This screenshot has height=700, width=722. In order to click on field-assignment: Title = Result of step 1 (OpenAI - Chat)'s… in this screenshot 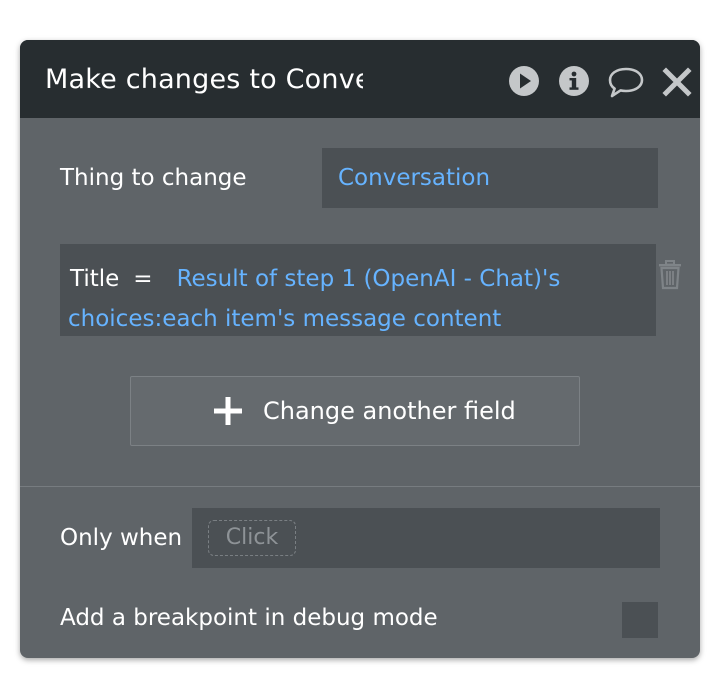, I will do `click(358, 290)`.